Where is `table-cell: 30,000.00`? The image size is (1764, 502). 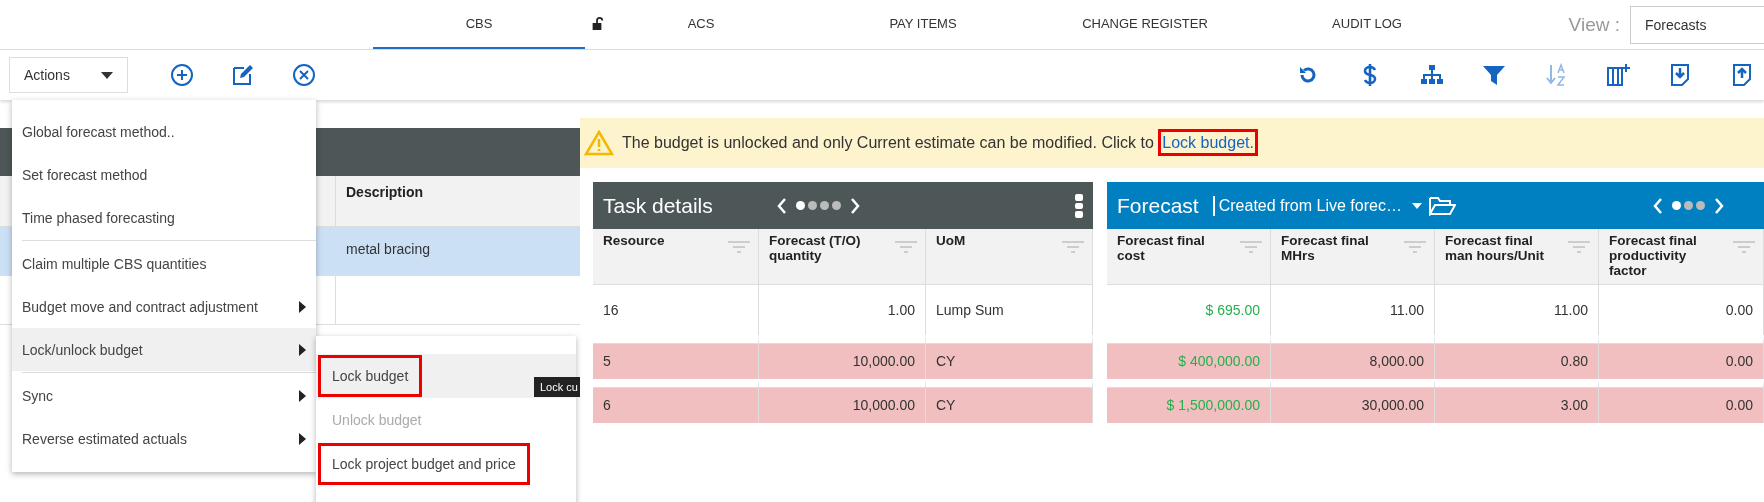
table-cell: 30,000.00 is located at coordinates (1353, 401).